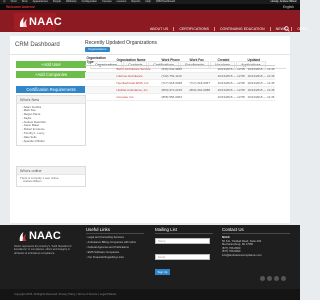 The height and width of the screenshot is (300, 320). What do you see at coordinates (121, 43) in the screenshot?
I see `section-title: Recently Updated Organizations` at bounding box center [121, 43].